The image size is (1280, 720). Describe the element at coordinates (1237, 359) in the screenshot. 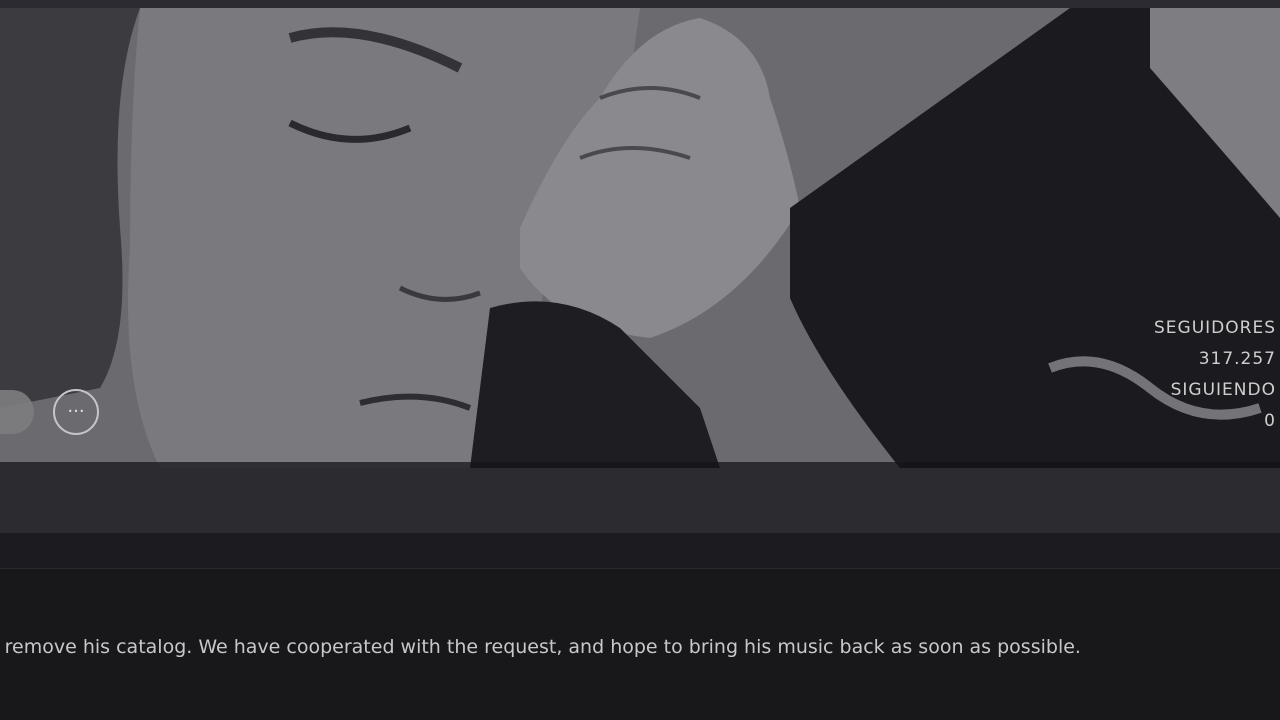

I see `followers-count: 317.257` at that location.